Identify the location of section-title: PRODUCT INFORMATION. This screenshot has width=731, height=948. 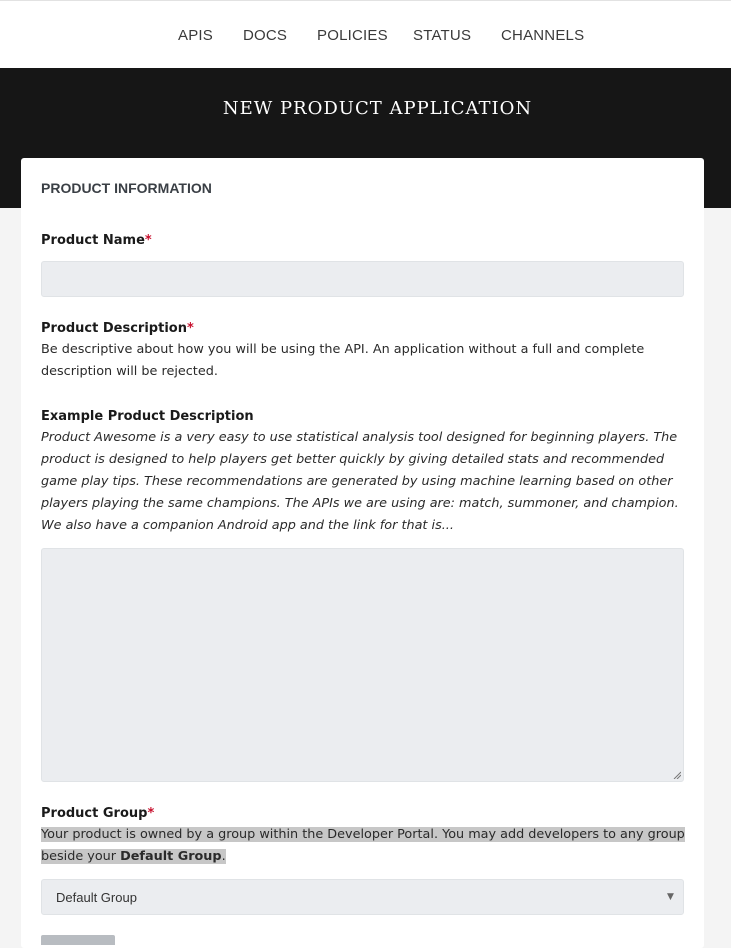
(126, 188).